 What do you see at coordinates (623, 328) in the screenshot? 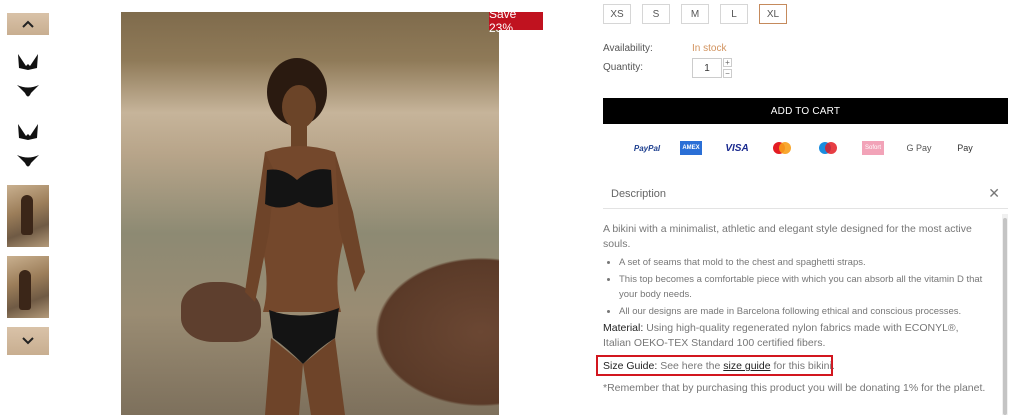
I see `material-label: Material:` at bounding box center [623, 328].